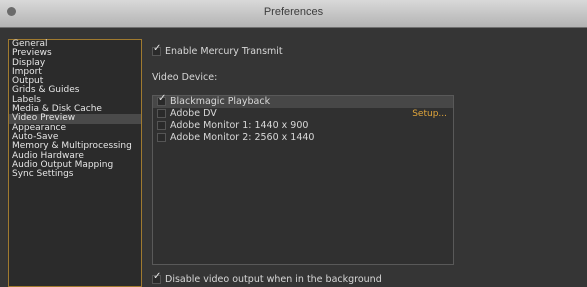 This screenshot has width=587, height=287. Describe the element at coordinates (156, 277) in the screenshot. I see `disable-background-output-checkbox` at that location.